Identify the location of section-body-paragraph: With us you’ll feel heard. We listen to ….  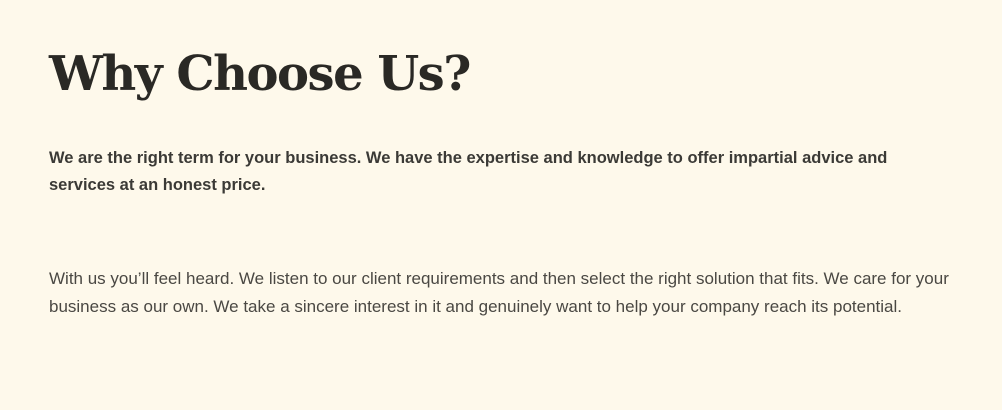
(499, 292).